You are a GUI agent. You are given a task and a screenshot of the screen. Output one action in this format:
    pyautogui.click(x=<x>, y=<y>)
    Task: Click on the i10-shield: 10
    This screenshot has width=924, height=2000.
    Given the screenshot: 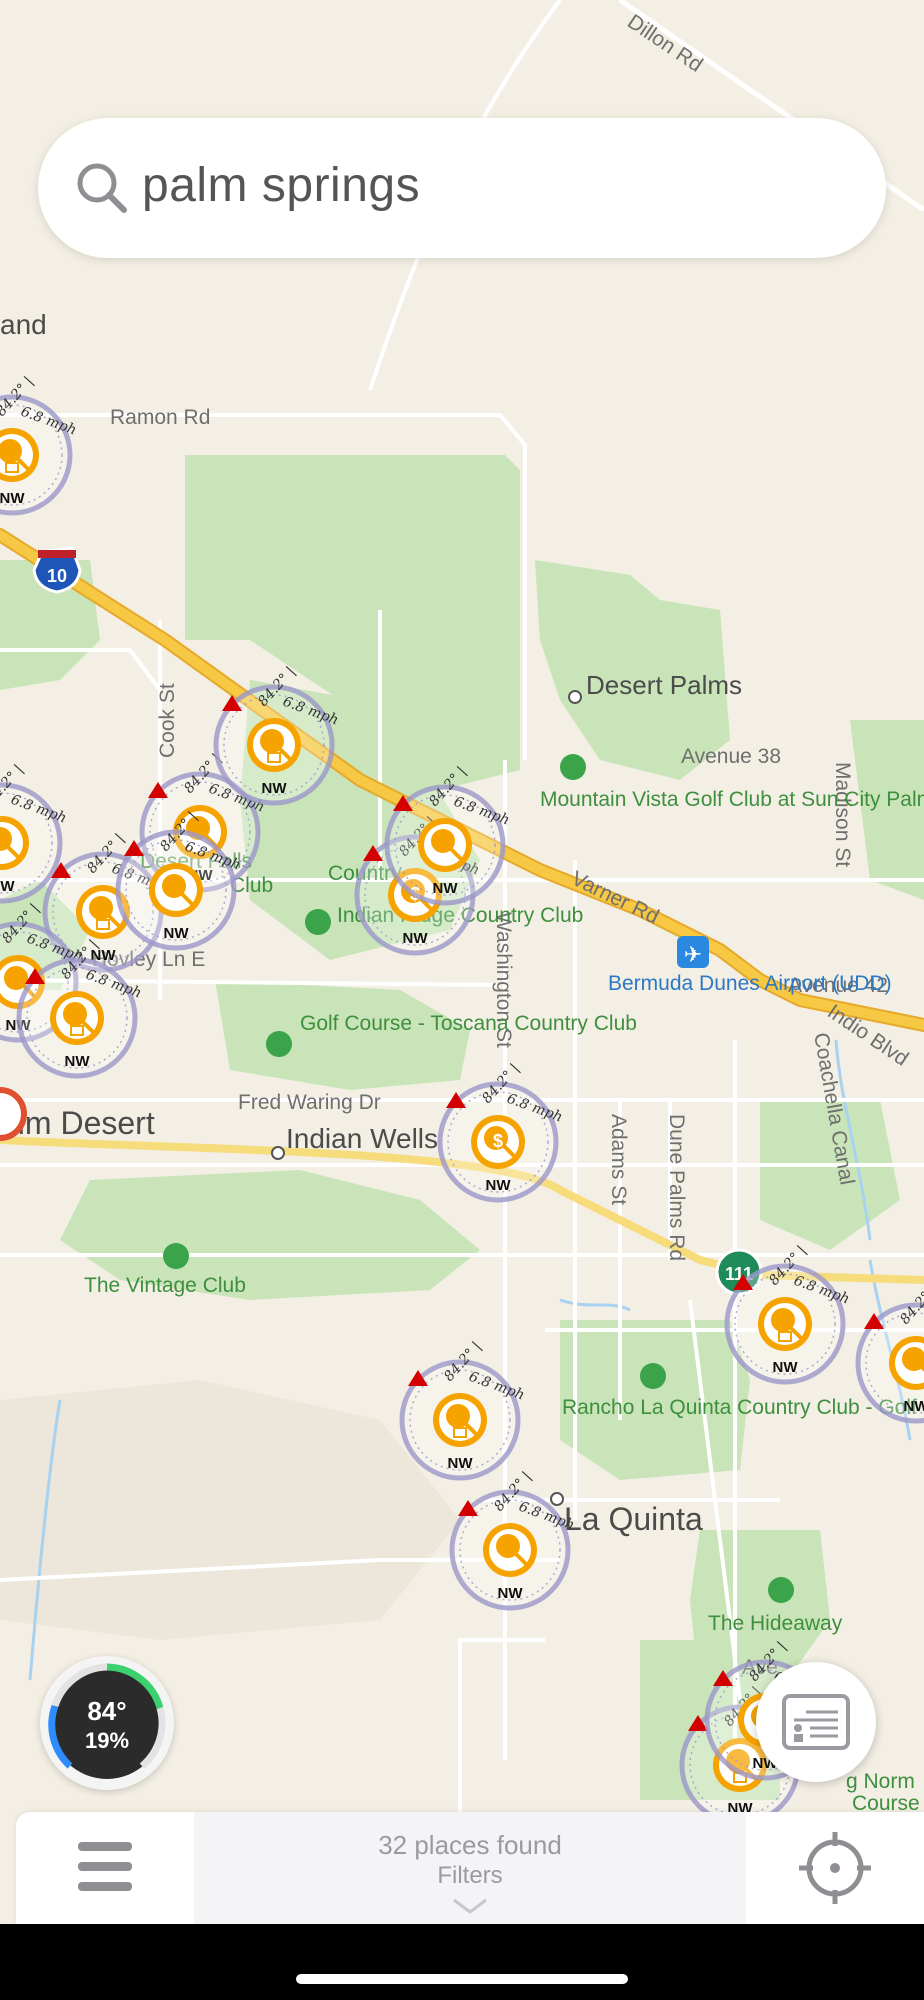 What is the action you would take?
    pyautogui.click(x=57, y=570)
    